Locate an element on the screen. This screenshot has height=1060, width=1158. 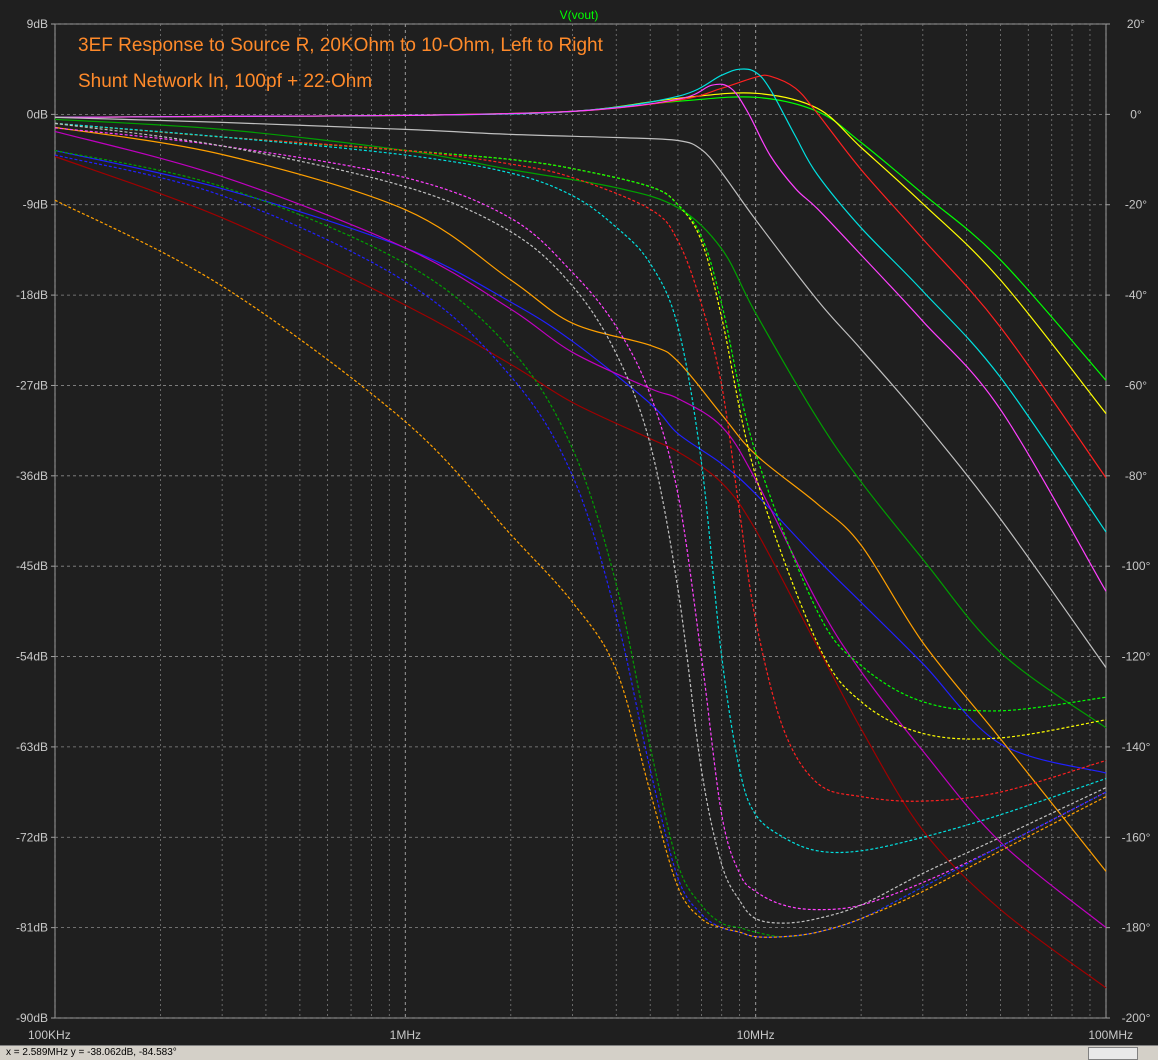
y-right-tick-label: -200° is located at coordinates (1136, 1018).